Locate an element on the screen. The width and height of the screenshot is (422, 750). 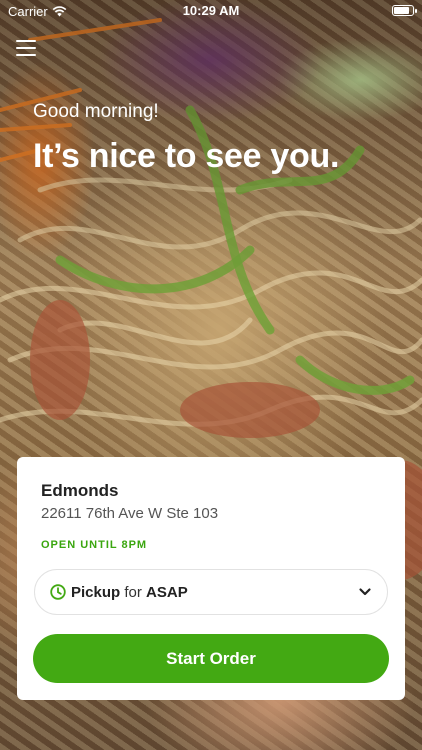
status-time: 10:29 AM is located at coordinates (211, 10).